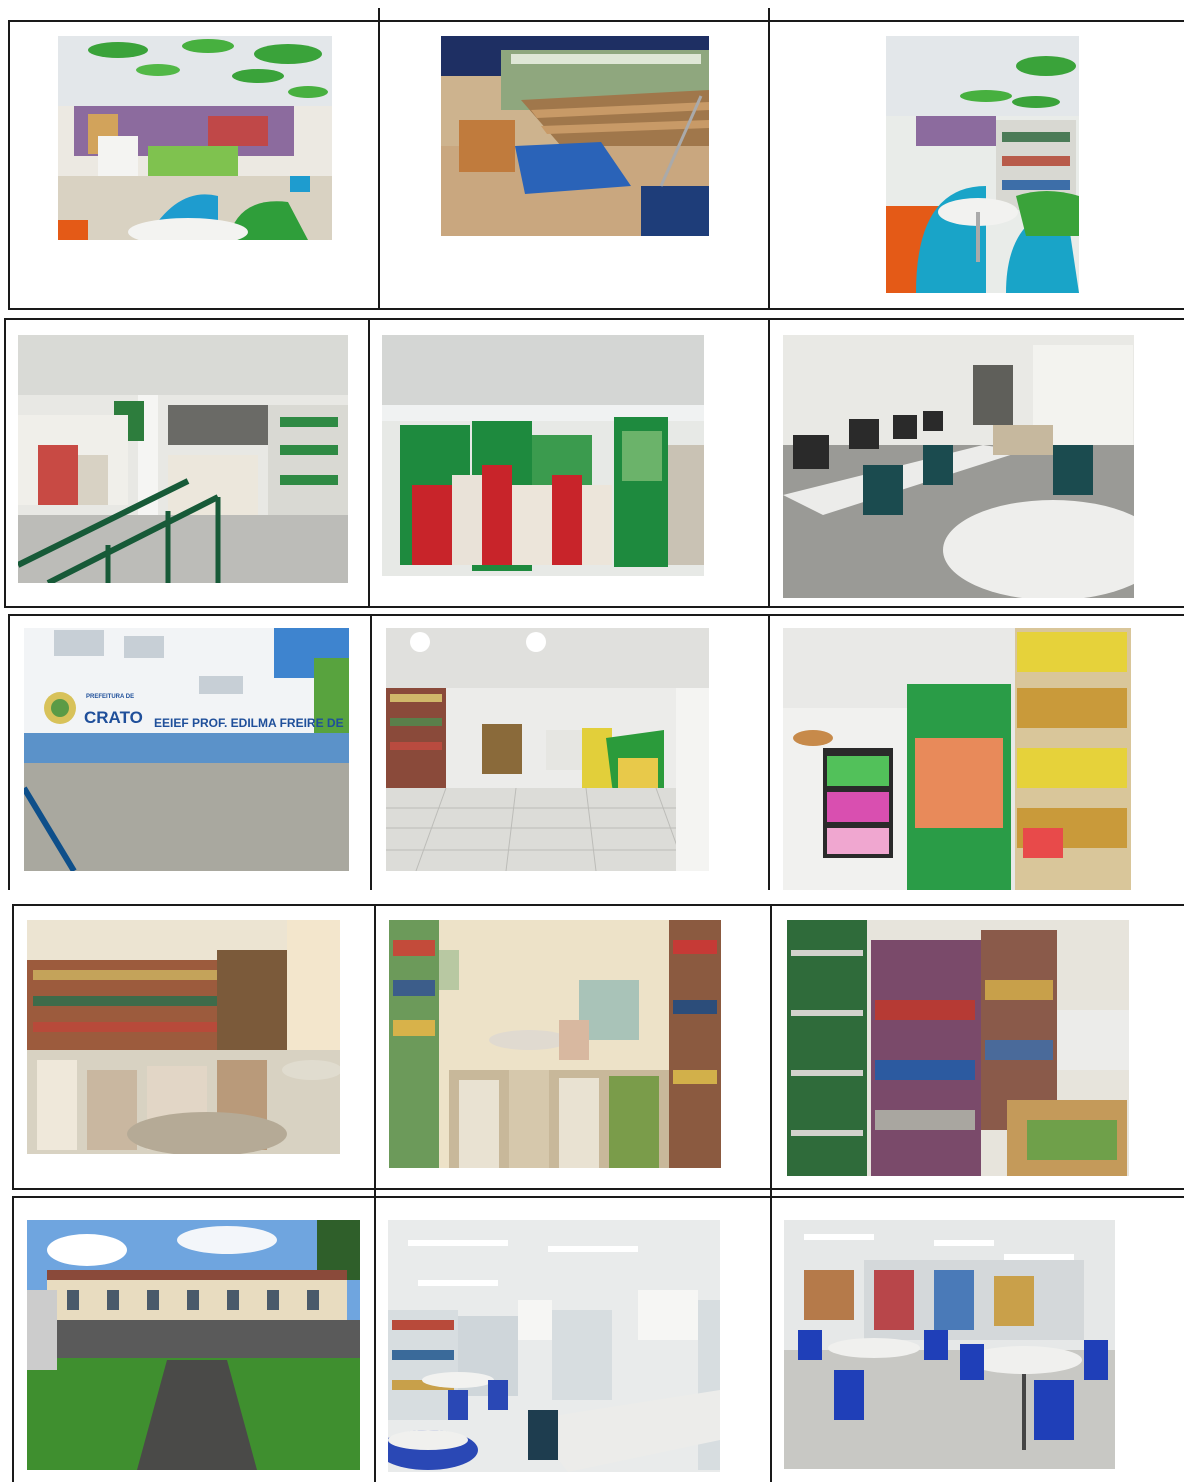 The height and width of the screenshot is (1482, 1184). What do you see at coordinates (110, 697) in the screenshot?
I see `prefecture-label: PREFEITURA DE` at bounding box center [110, 697].